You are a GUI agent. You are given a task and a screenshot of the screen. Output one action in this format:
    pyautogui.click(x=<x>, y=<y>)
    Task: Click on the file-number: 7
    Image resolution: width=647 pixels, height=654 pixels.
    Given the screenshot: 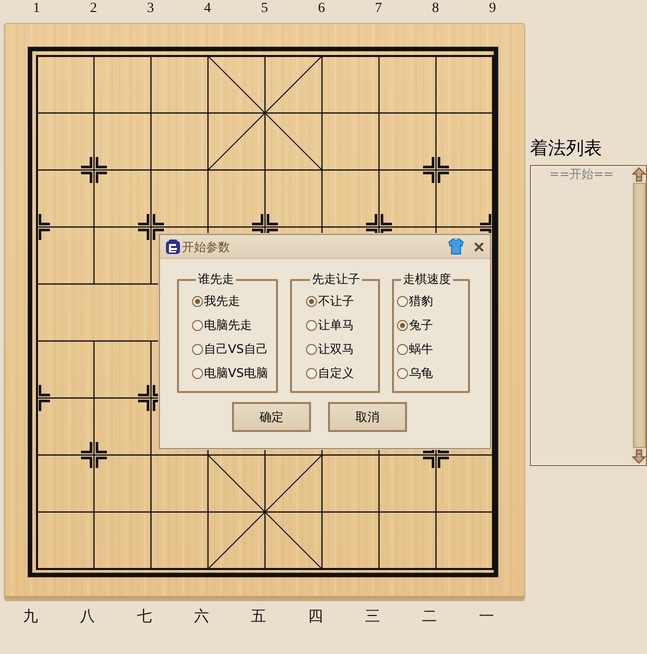 What is the action you would take?
    pyautogui.click(x=378, y=9)
    